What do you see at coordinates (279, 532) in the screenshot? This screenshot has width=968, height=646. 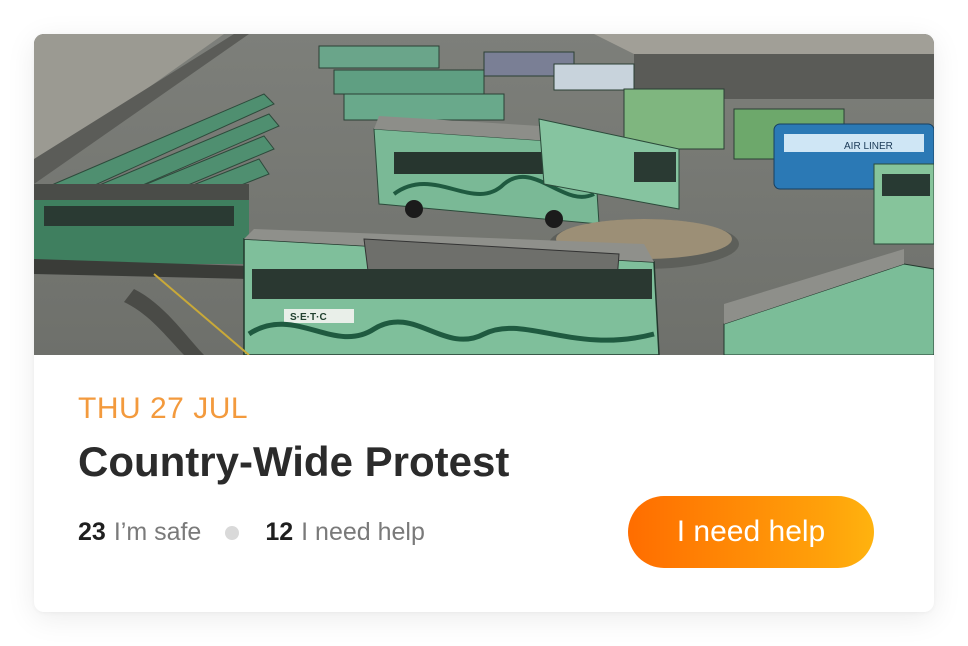 I see `help-count: 12` at bounding box center [279, 532].